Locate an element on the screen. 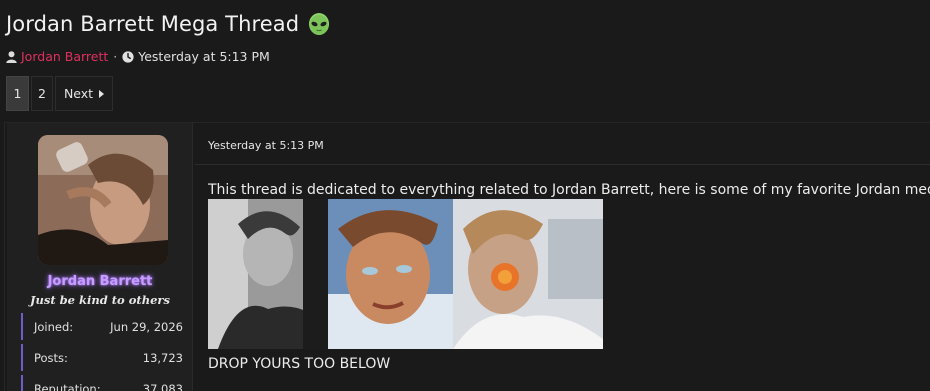 The width and height of the screenshot is (930, 391). stat-posts: Posts: 13,723 is located at coordinates (105, 357).